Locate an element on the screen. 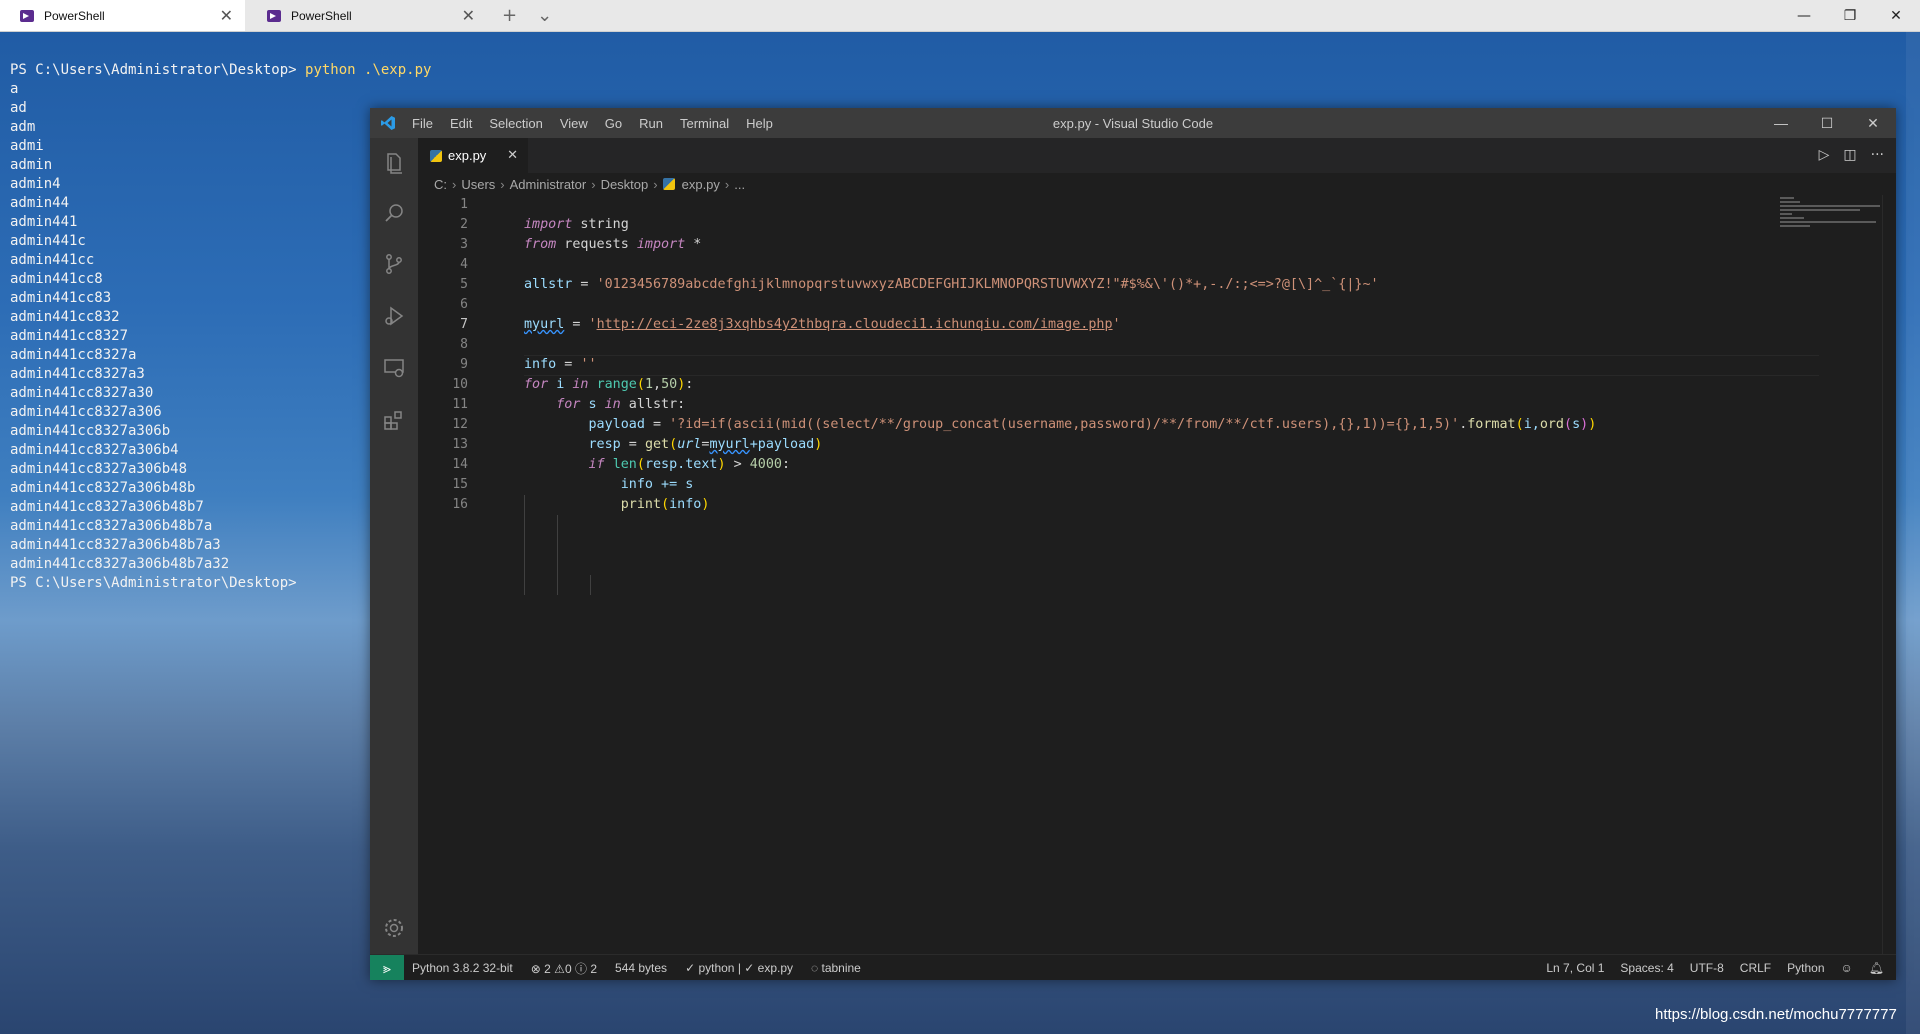  line-number: 12 is located at coordinates (460, 424).